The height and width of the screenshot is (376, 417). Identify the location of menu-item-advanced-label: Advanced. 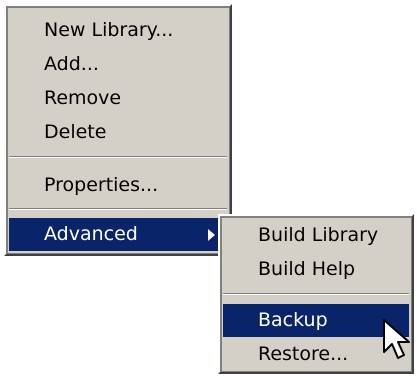
(91, 234).